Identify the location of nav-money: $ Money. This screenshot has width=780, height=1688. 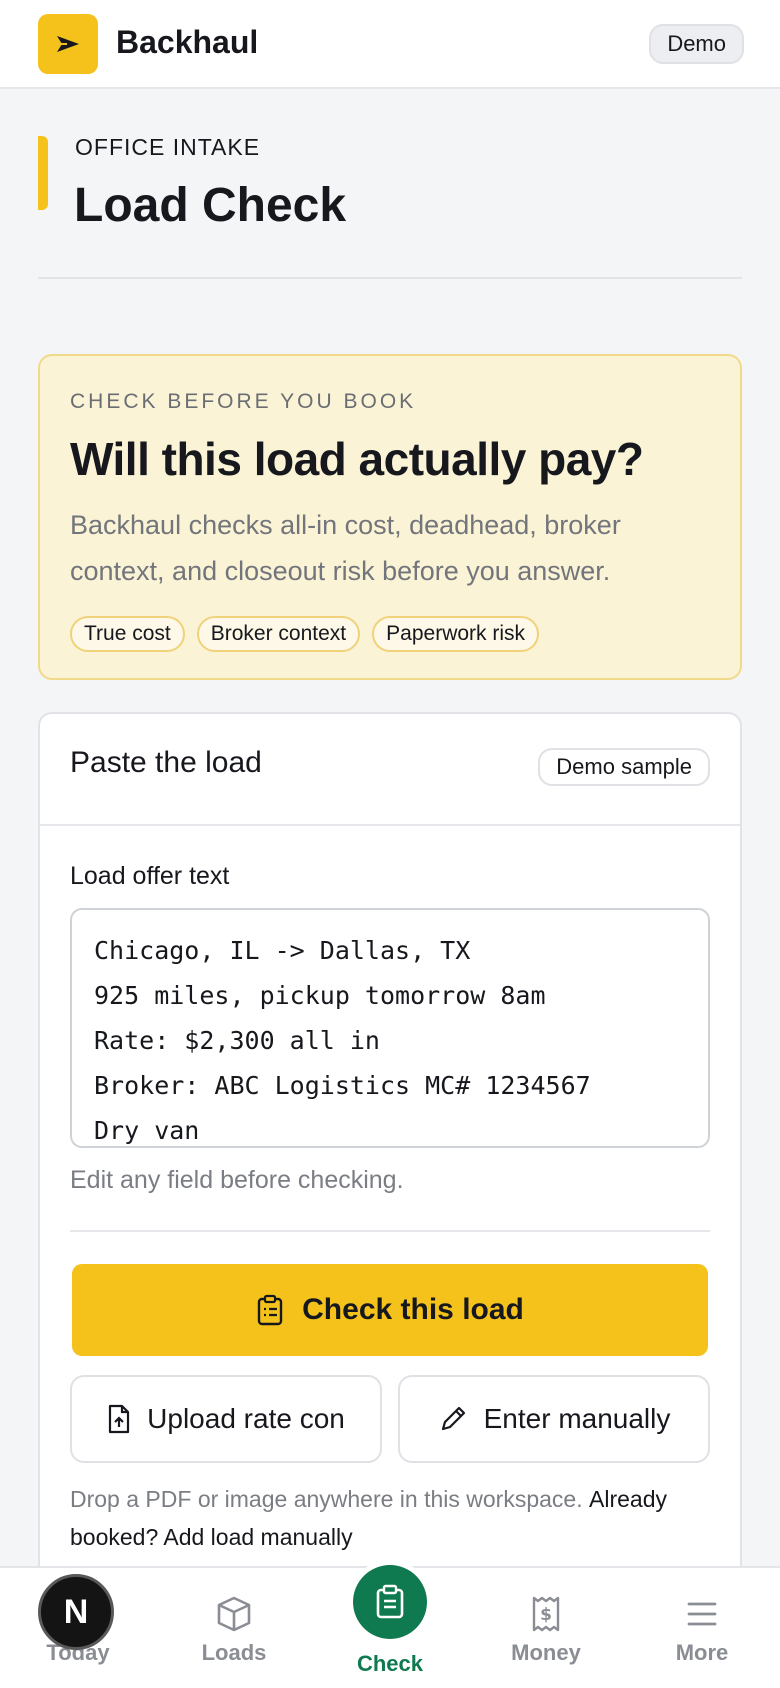
(546, 1628).